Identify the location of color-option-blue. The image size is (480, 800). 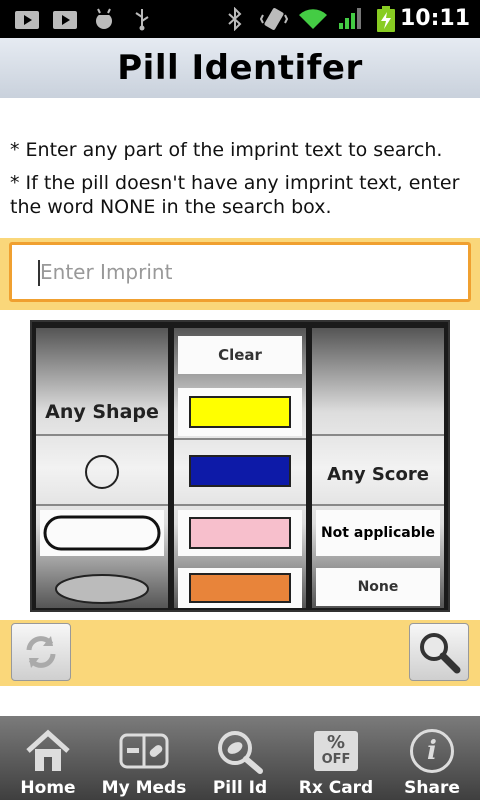
(240, 471).